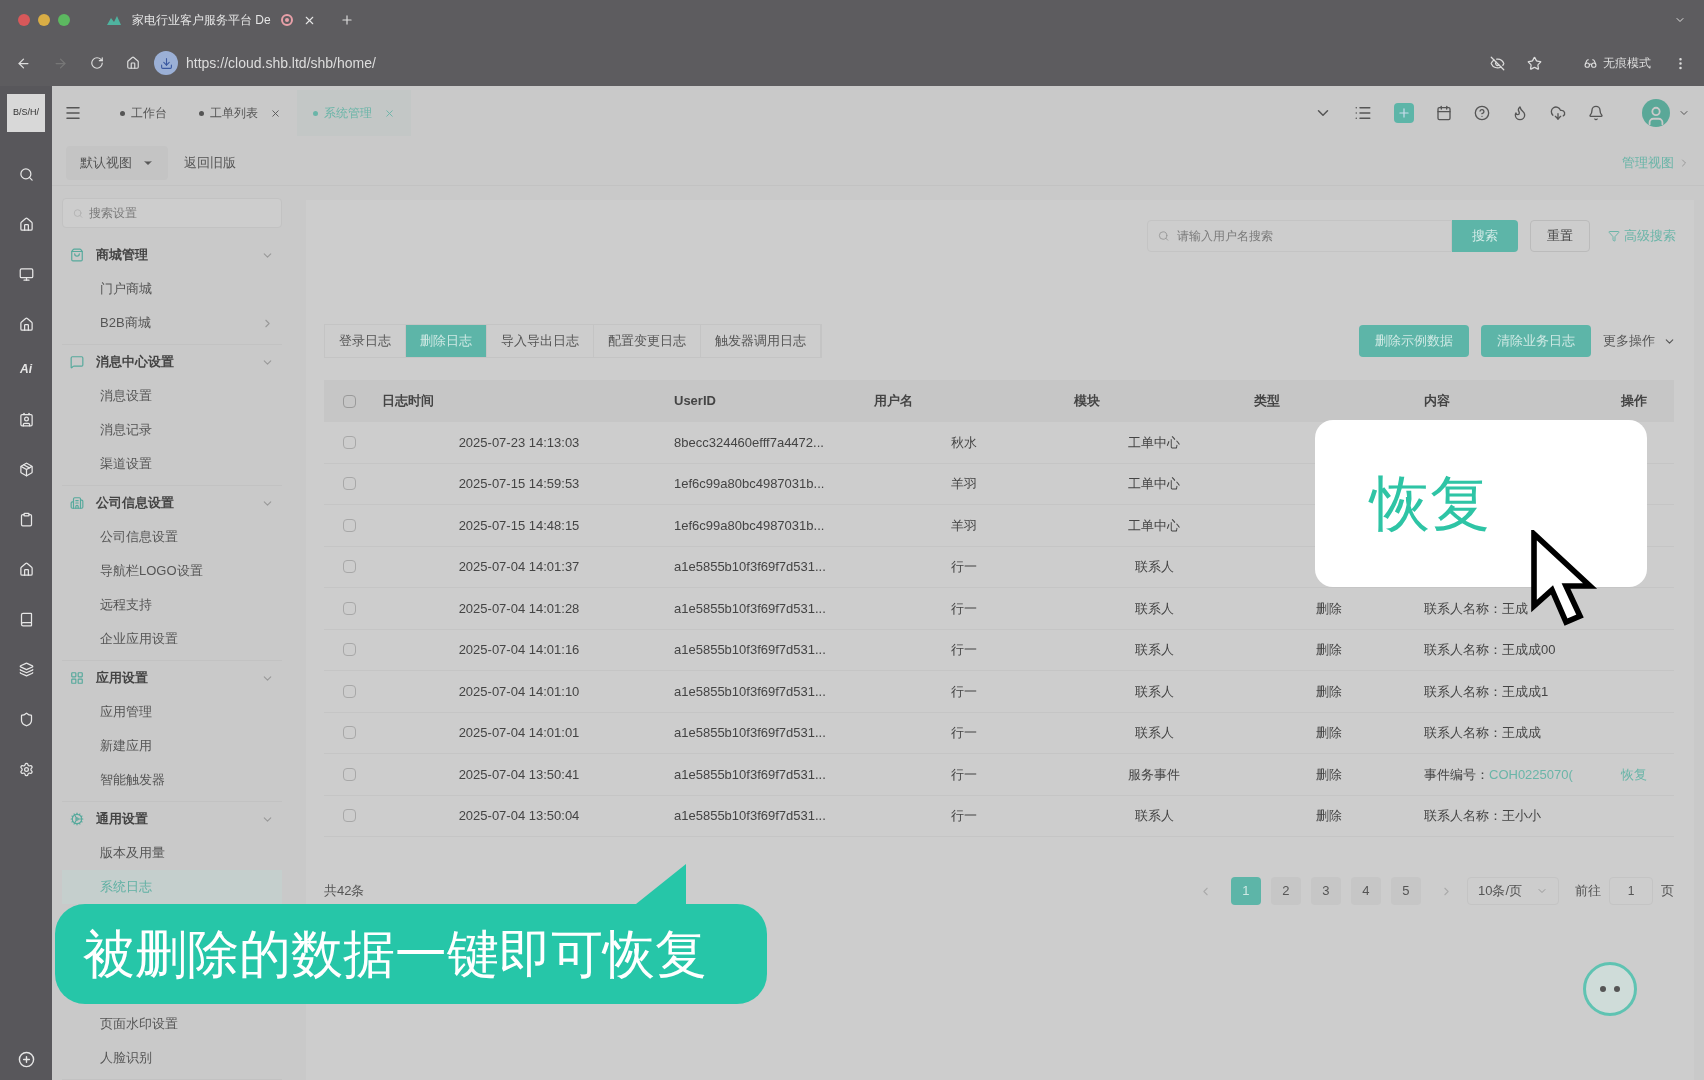  I want to click on sidebar-item: 新建应用, so click(172, 746).